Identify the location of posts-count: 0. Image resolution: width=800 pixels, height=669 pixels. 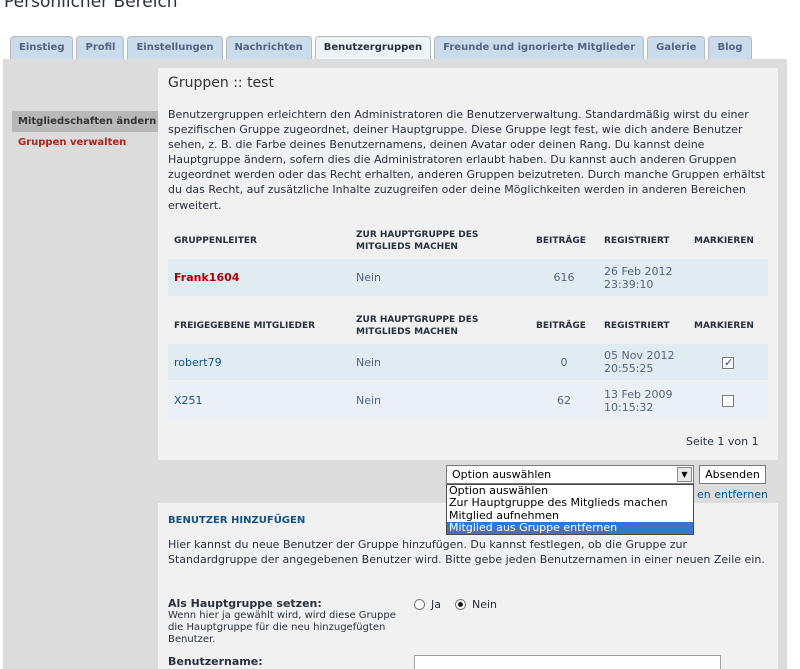
(564, 361).